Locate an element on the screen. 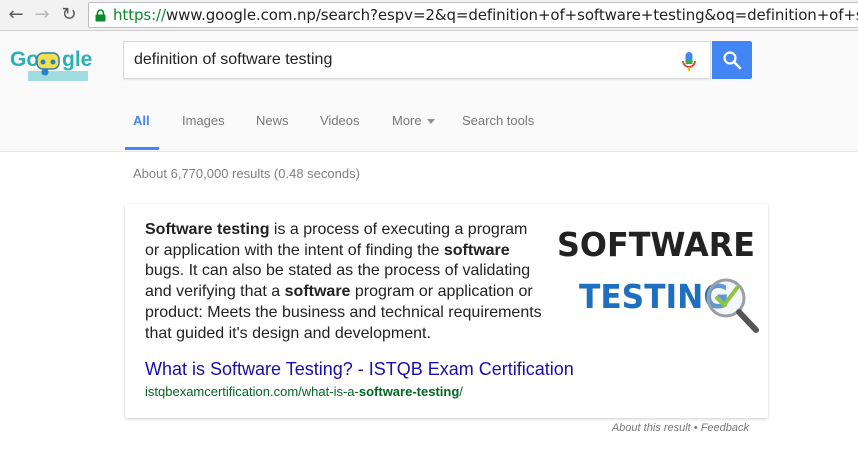 This screenshot has height=452, width=858. feedback-link: Feedback is located at coordinates (725, 428).